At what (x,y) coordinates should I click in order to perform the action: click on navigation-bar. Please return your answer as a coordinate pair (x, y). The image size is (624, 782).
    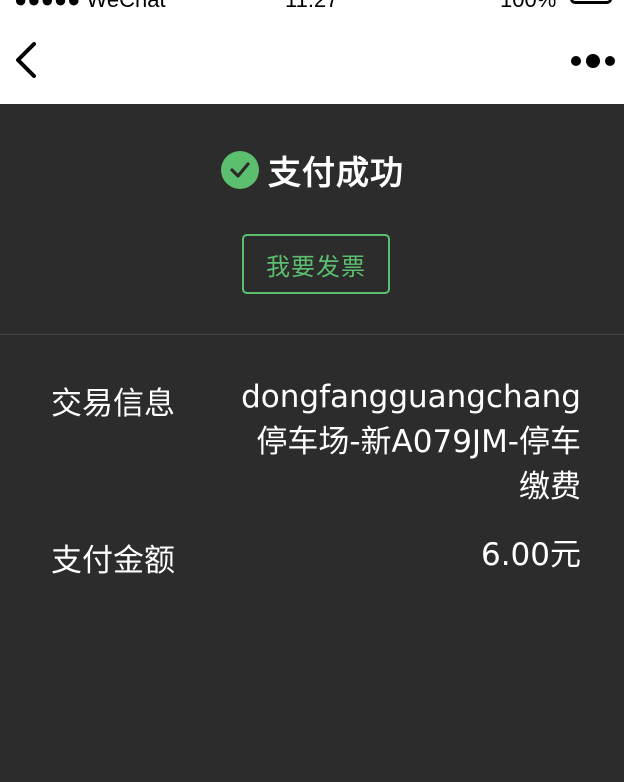
    Looking at the image, I should click on (312, 56).